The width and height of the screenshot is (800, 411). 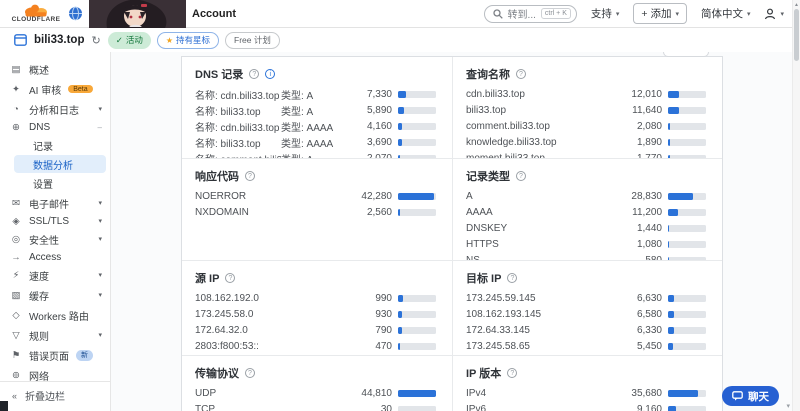 I want to click on search-shortcut-badge: ctrl + K, so click(x=555, y=13).